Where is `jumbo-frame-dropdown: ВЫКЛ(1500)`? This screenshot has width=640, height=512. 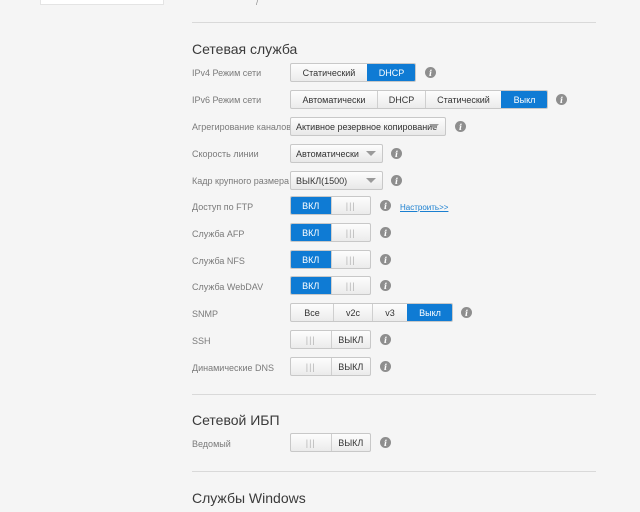
jumbo-frame-dropdown: ВЫКЛ(1500) is located at coordinates (336, 180).